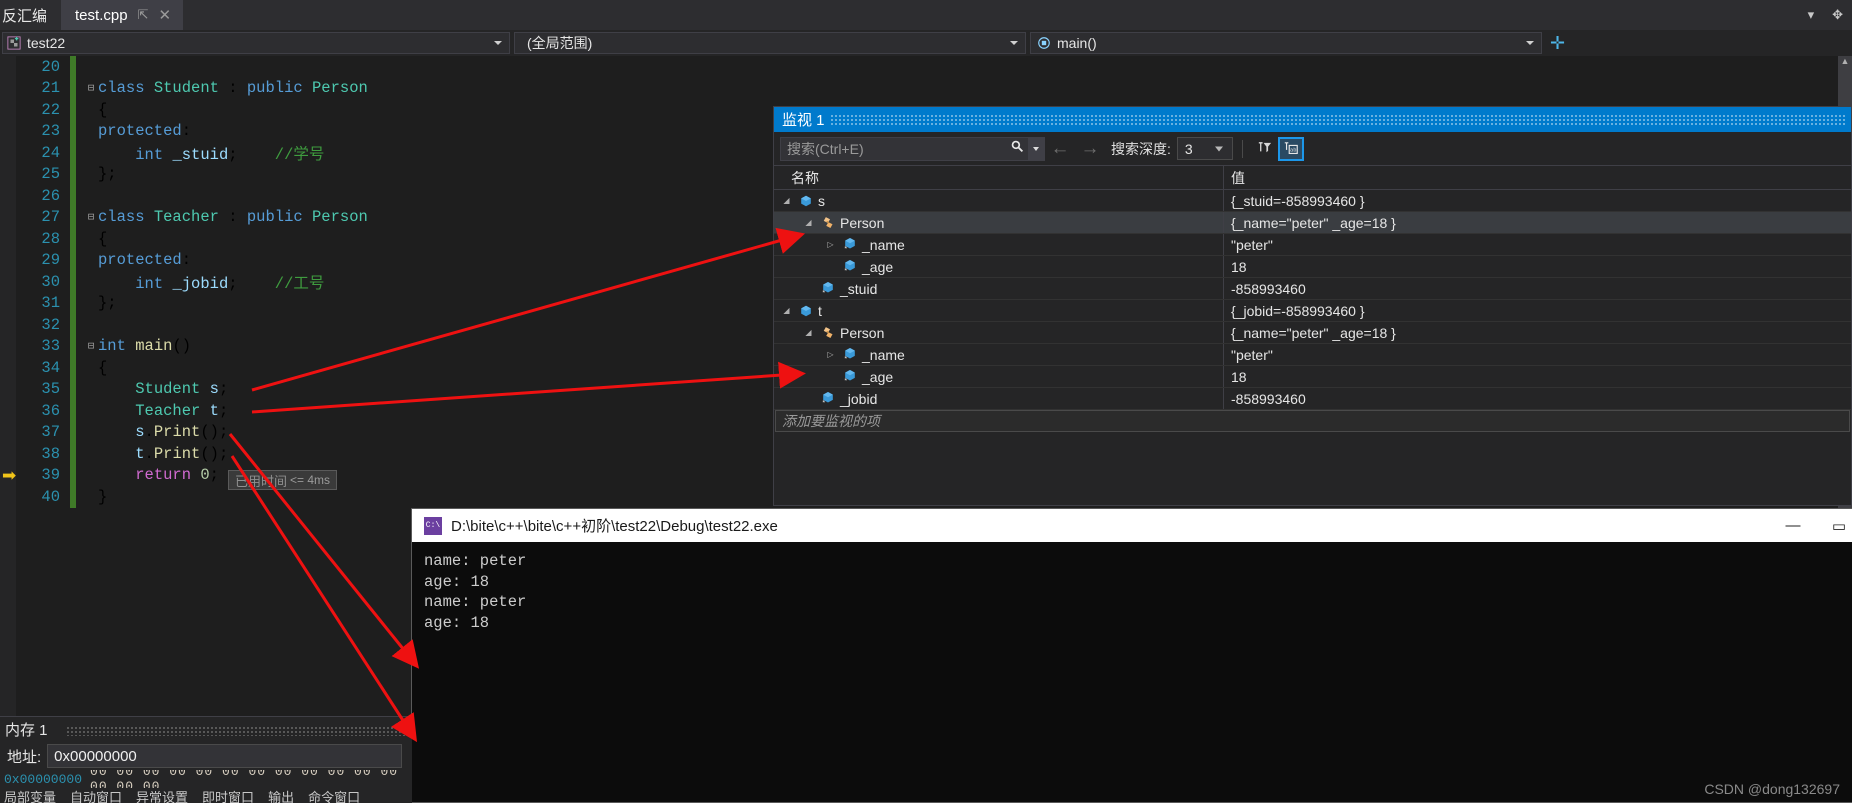  Describe the element at coordinates (1837, 15) in the screenshot. I see `gear-icon: ✥` at that location.